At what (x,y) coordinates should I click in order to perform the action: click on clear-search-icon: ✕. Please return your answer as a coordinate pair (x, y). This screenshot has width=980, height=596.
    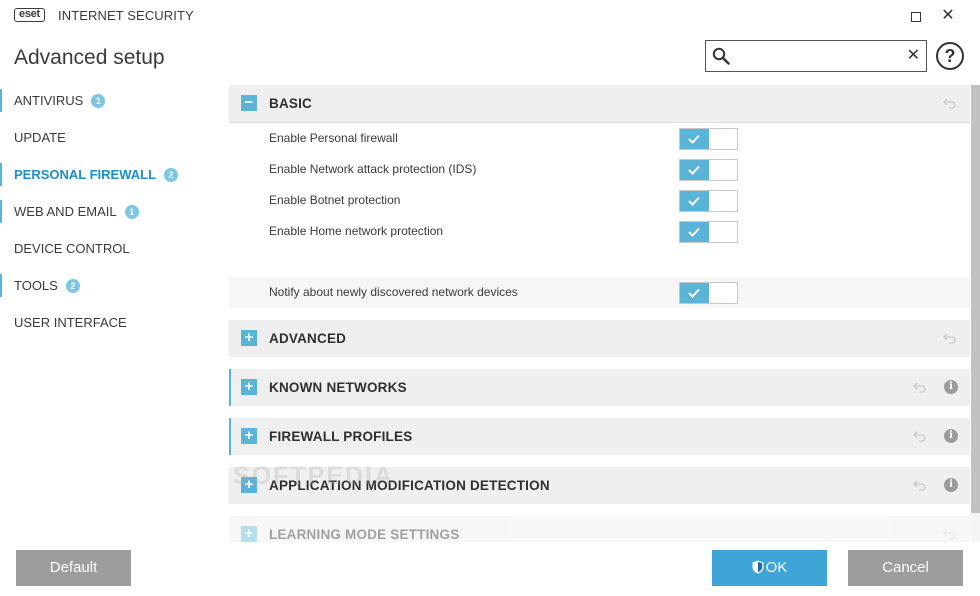
    Looking at the image, I should click on (913, 56).